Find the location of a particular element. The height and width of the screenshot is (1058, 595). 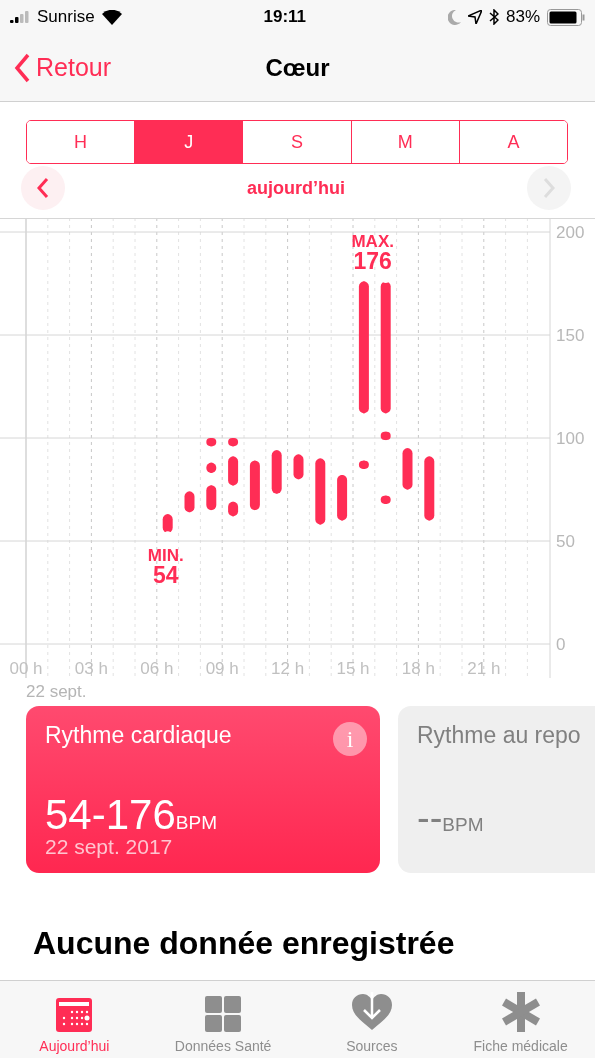

x-axis-label: 15 h is located at coordinates (353, 668).